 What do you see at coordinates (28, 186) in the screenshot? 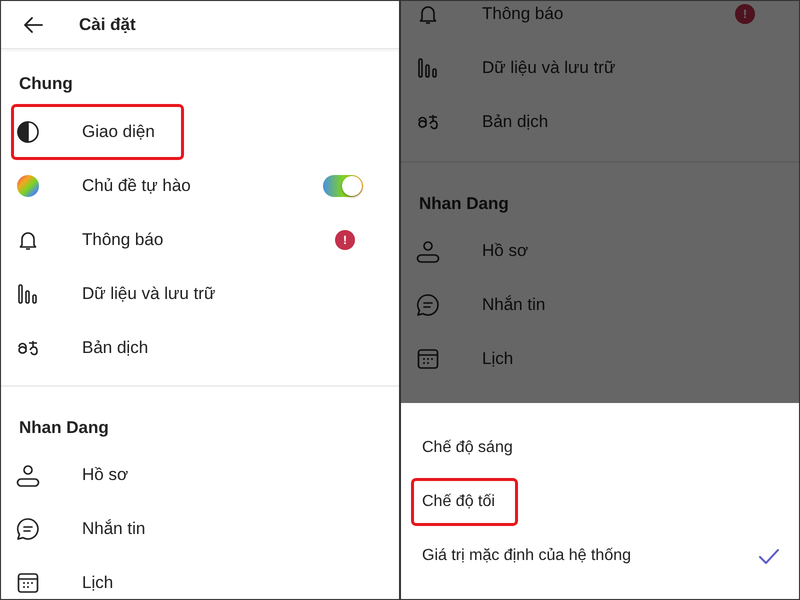
I see `color-wheel-icon` at bounding box center [28, 186].